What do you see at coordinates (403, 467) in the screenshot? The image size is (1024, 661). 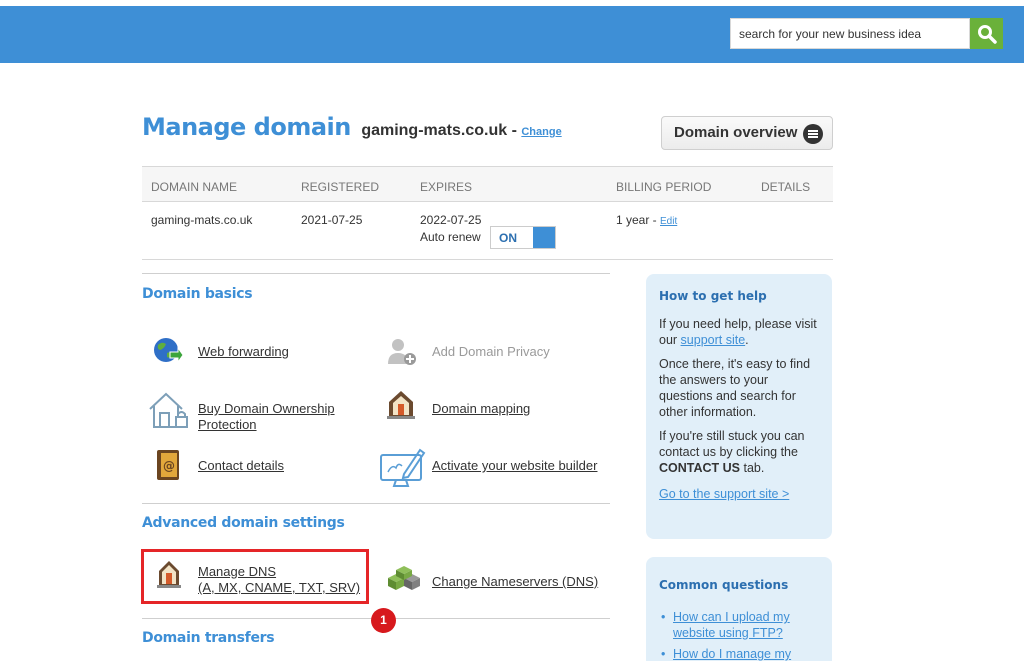 I see `website-builder-icon` at bounding box center [403, 467].